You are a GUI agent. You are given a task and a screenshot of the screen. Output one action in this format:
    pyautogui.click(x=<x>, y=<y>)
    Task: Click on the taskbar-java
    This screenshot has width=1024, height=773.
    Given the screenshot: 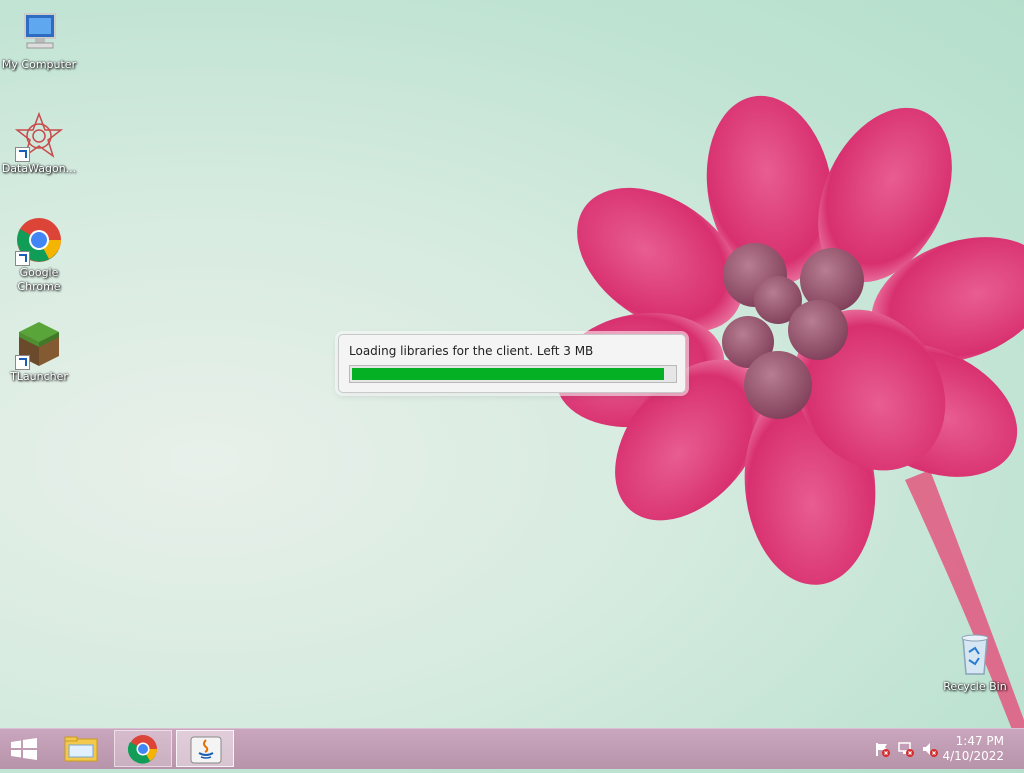 What is the action you would take?
    pyautogui.click(x=205, y=748)
    